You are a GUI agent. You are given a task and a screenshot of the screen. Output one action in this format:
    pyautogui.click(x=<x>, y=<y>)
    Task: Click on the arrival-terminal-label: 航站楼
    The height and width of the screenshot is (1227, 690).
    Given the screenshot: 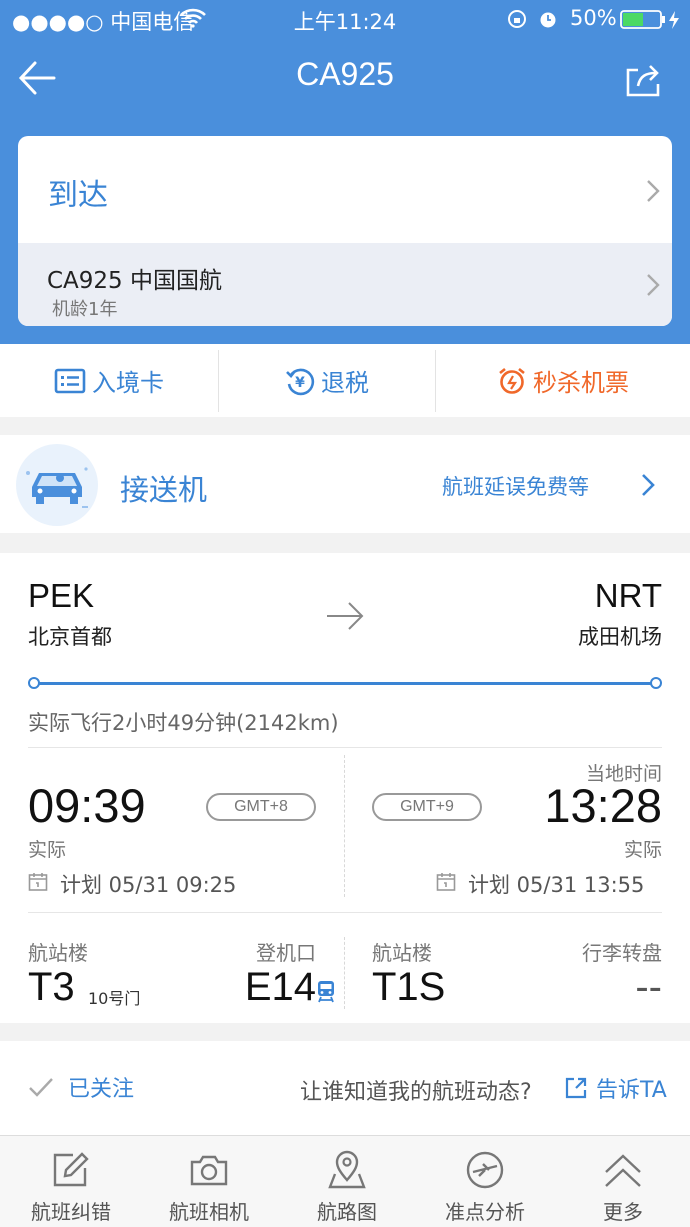 What is the action you would take?
    pyautogui.click(x=402, y=953)
    